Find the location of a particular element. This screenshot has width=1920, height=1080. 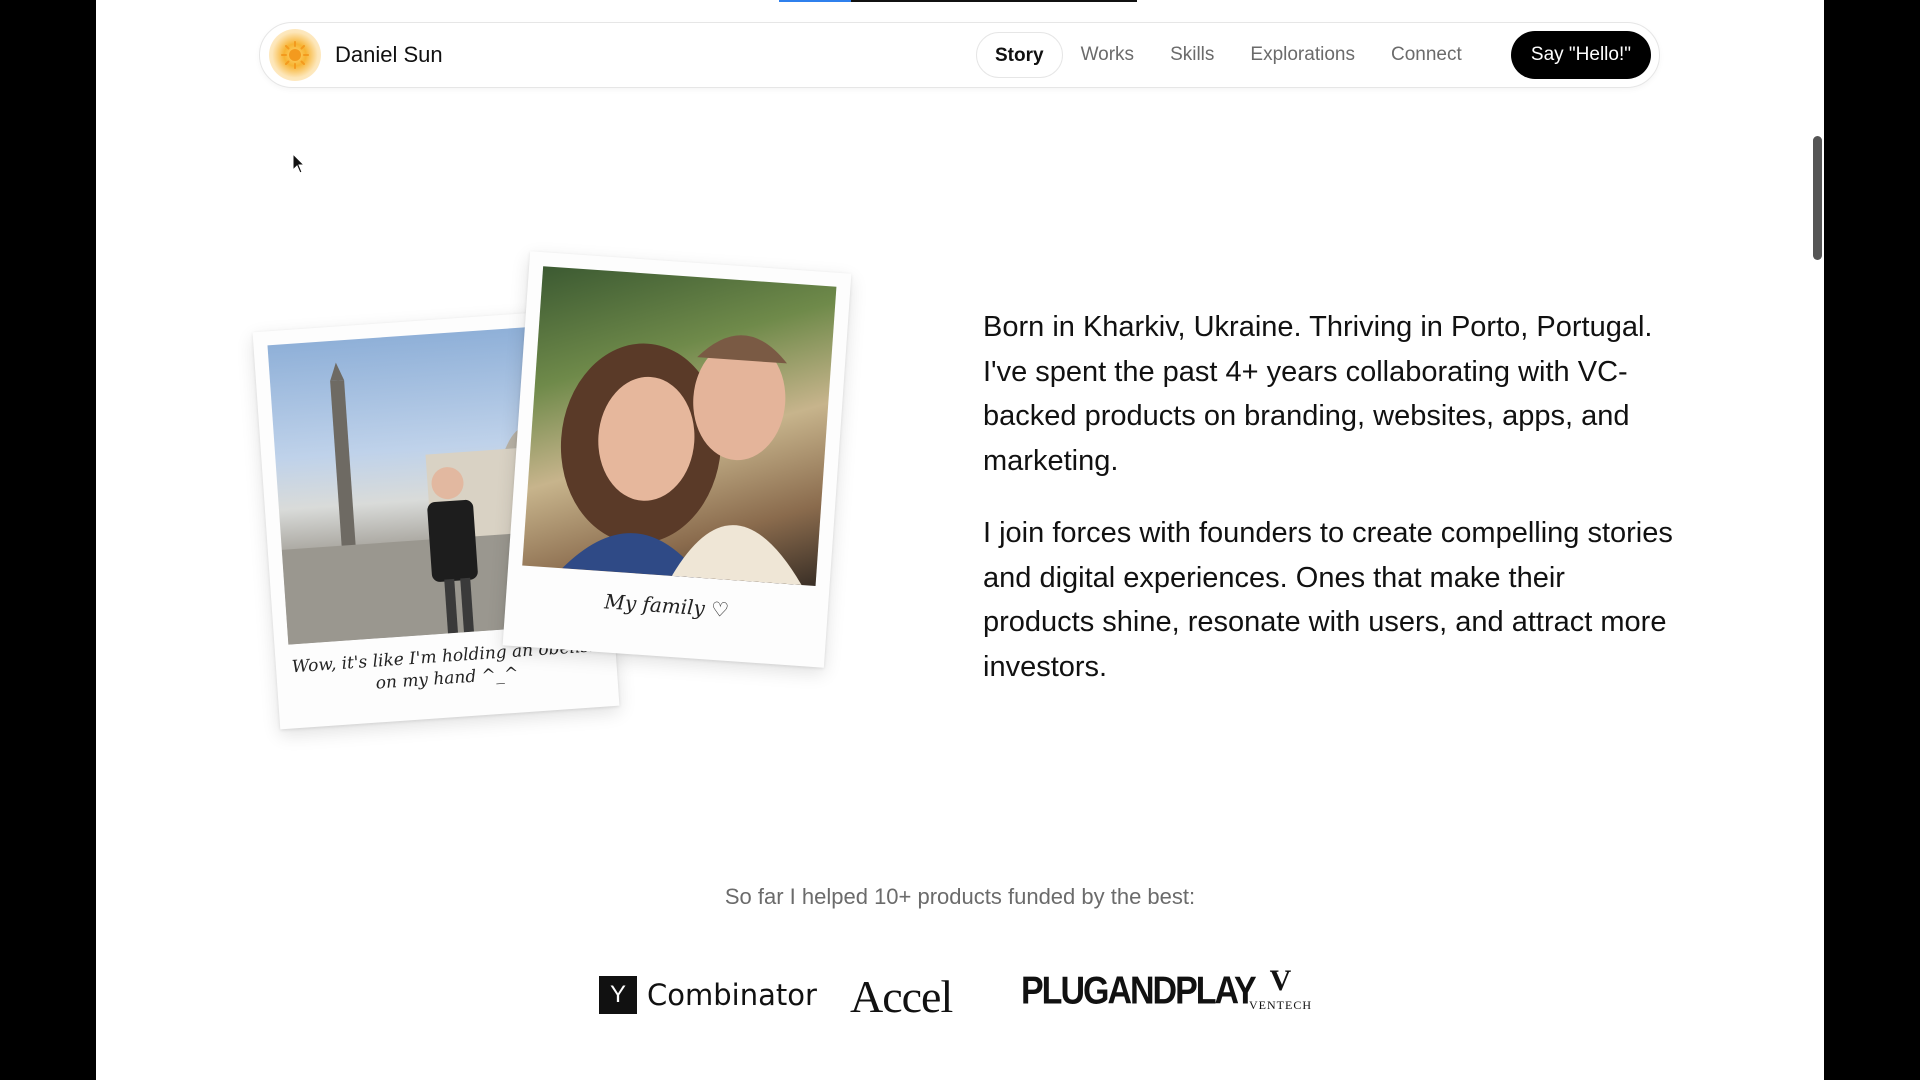

investor-logos: Y Combinator Accel PLUGANDPLAY V VENTECH is located at coordinates (960, 998).